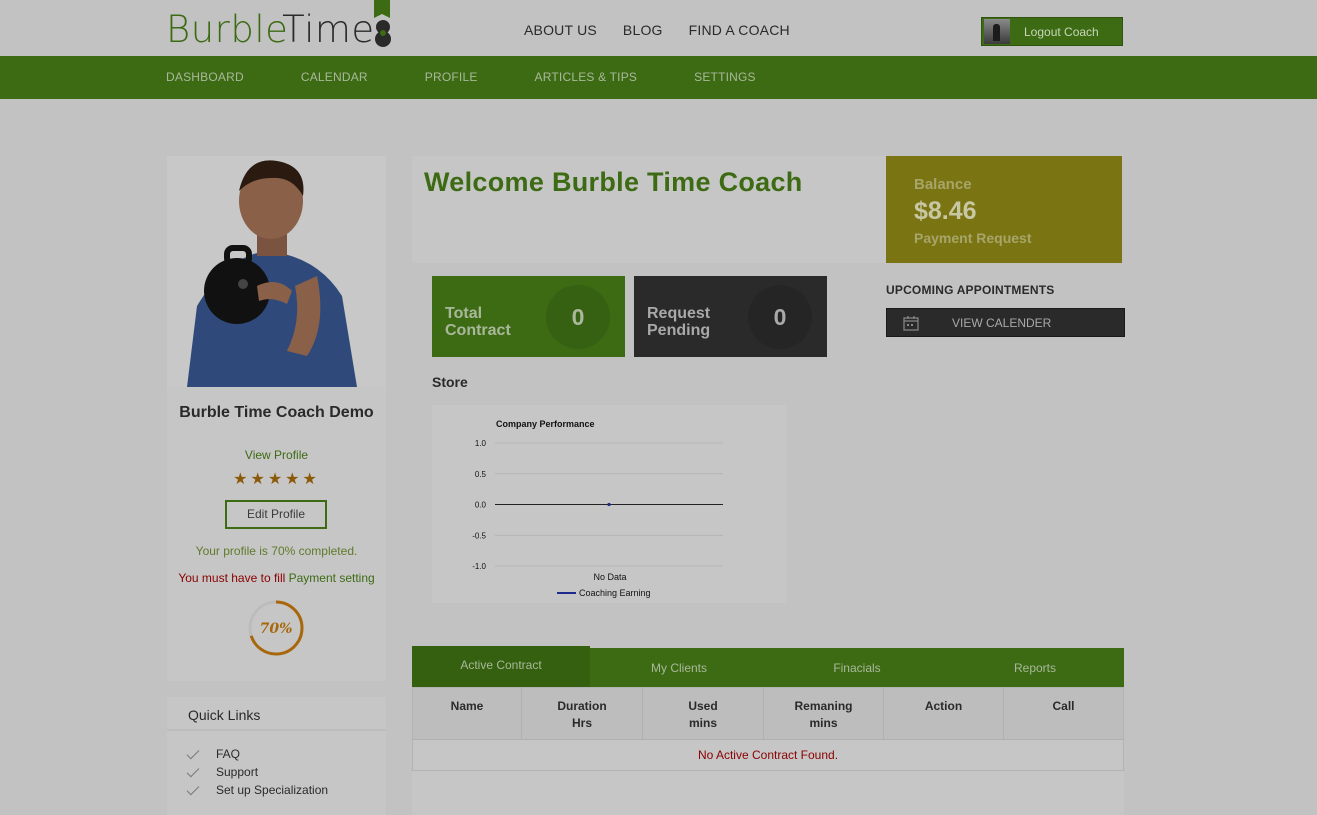  What do you see at coordinates (467, 706) in the screenshot?
I see `col-label: Name` at bounding box center [467, 706].